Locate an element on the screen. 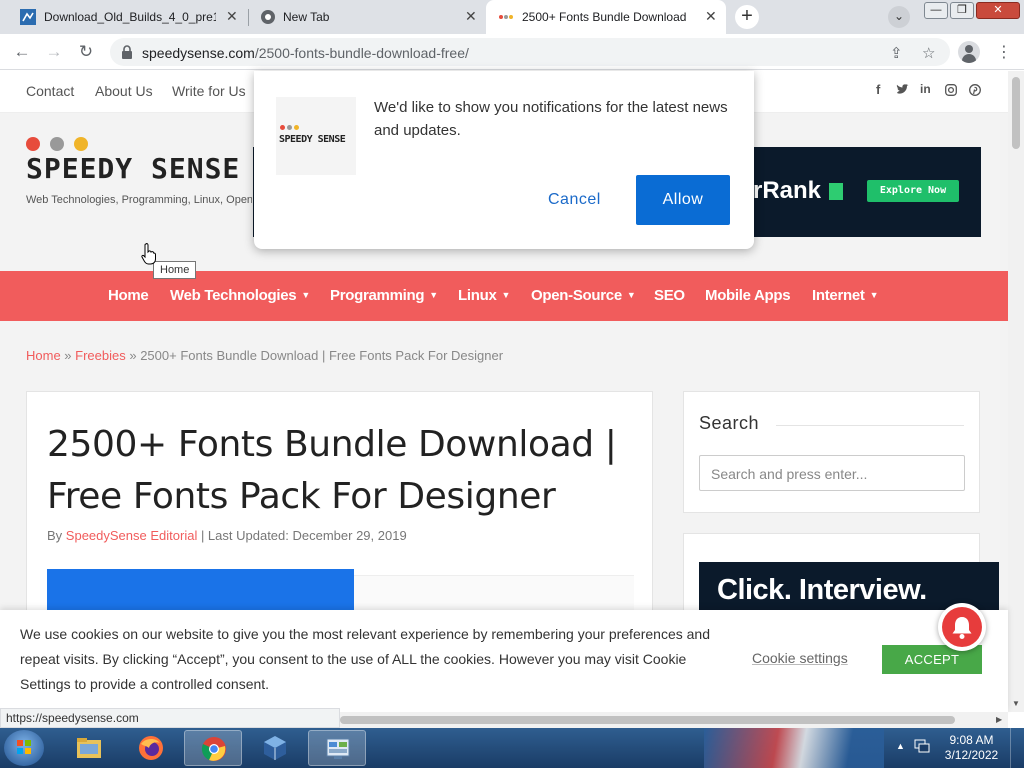 The height and width of the screenshot is (768, 1024). notification-logo: SPEEDY SENSE is located at coordinates (316, 136).